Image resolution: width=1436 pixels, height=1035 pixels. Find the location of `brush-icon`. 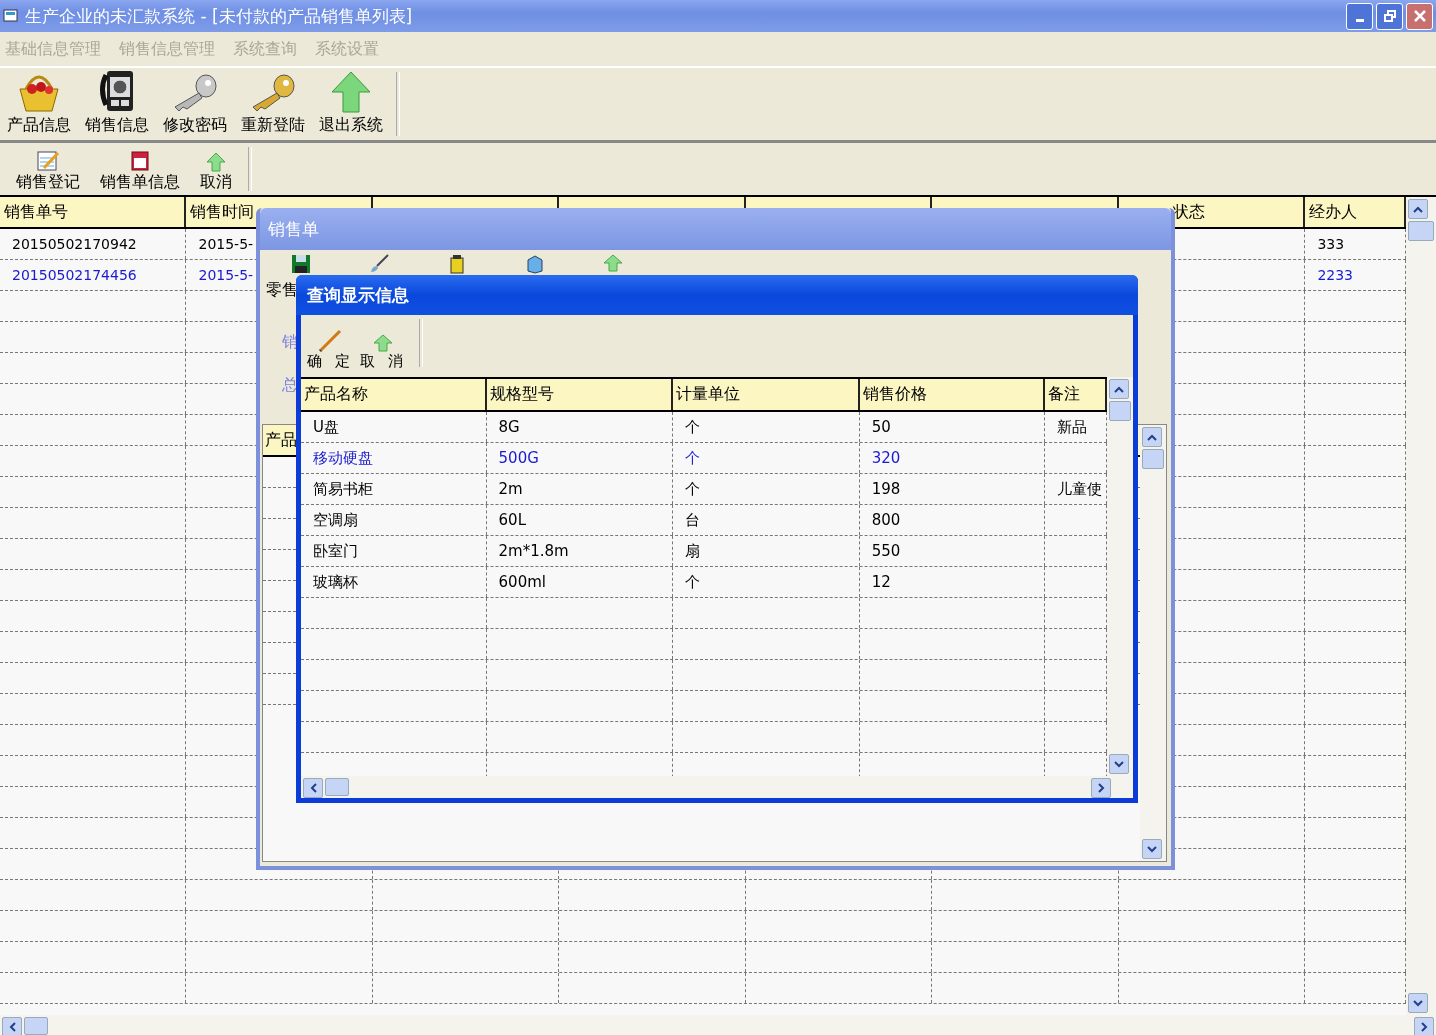

brush-icon is located at coordinates (379, 264).